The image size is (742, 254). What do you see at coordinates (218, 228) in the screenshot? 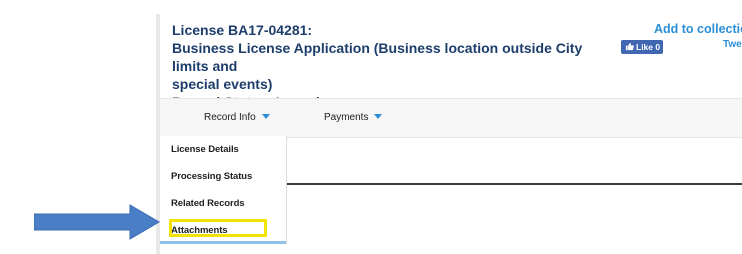
I see `attachments-highlight-box` at bounding box center [218, 228].